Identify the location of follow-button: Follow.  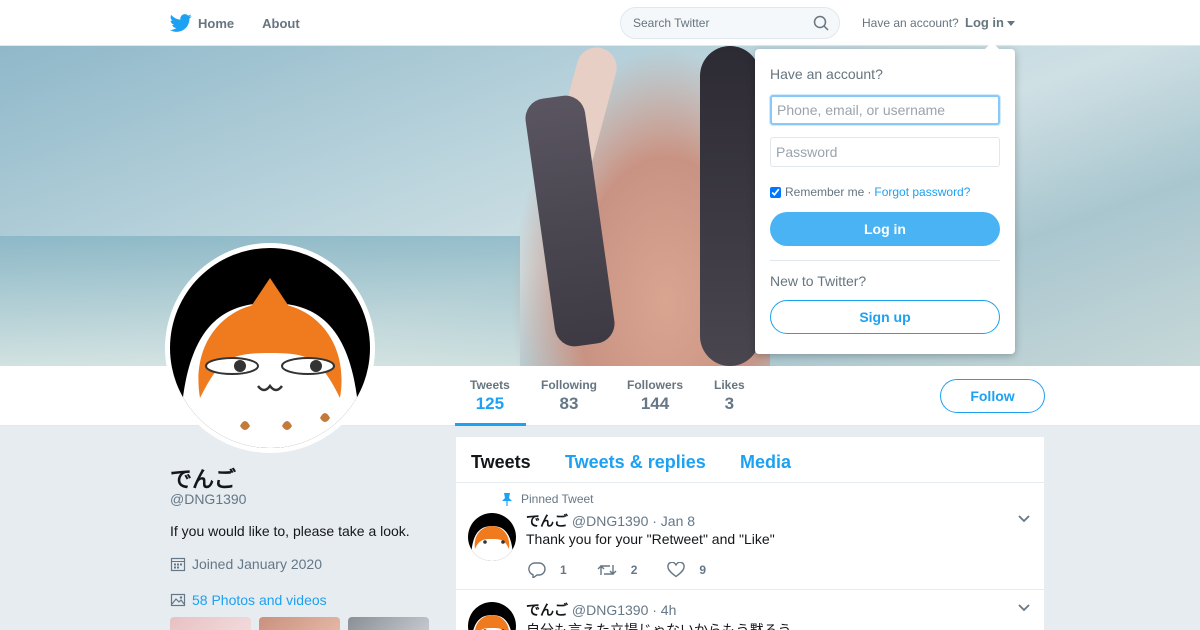
(992, 396).